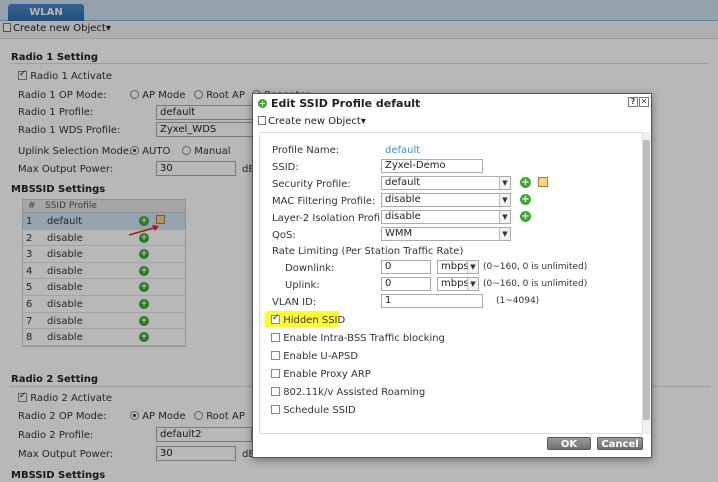 Image resolution: width=718 pixels, height=482 pixels. I want to click on hidden-ssid-checkbox, so click(275, 318).